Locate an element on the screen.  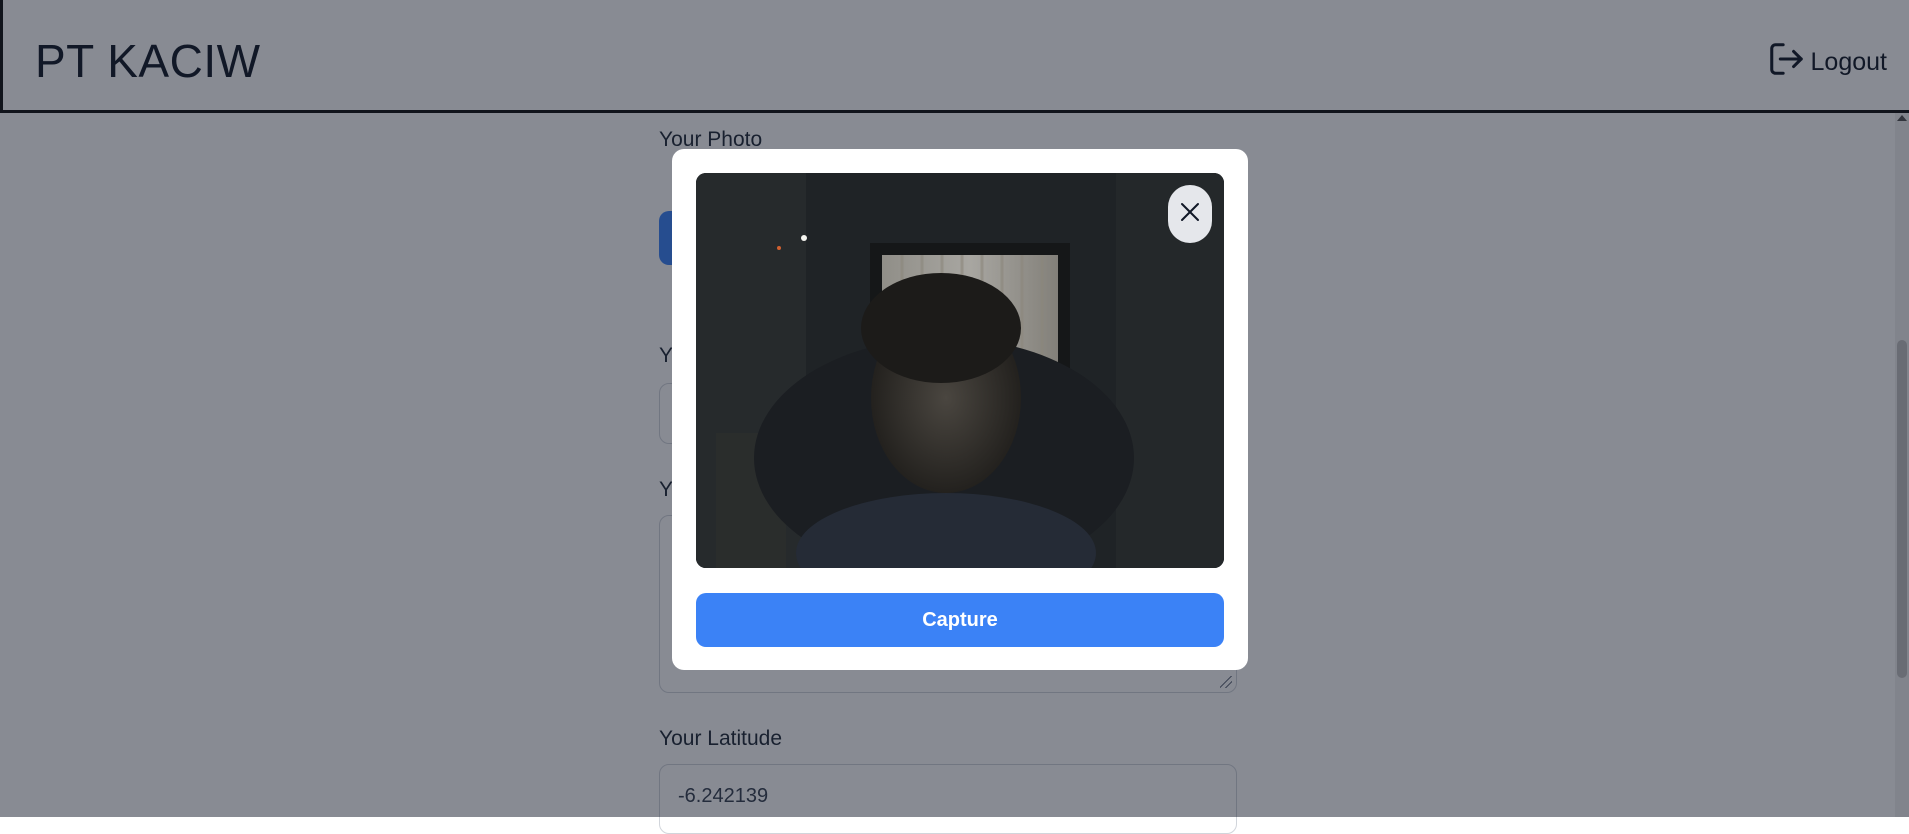
webcam-frame-image is located at coordinates (960, 370).